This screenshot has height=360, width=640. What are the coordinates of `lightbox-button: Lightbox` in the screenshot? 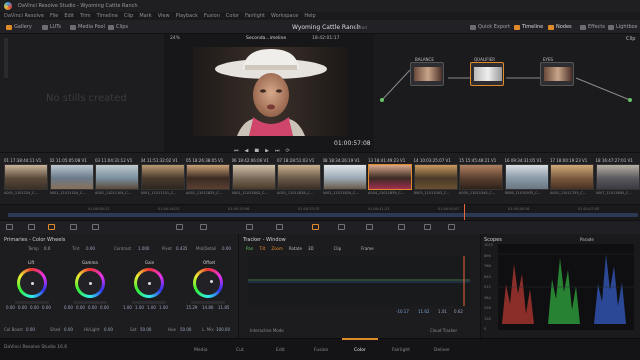 It's located at (623, 27).